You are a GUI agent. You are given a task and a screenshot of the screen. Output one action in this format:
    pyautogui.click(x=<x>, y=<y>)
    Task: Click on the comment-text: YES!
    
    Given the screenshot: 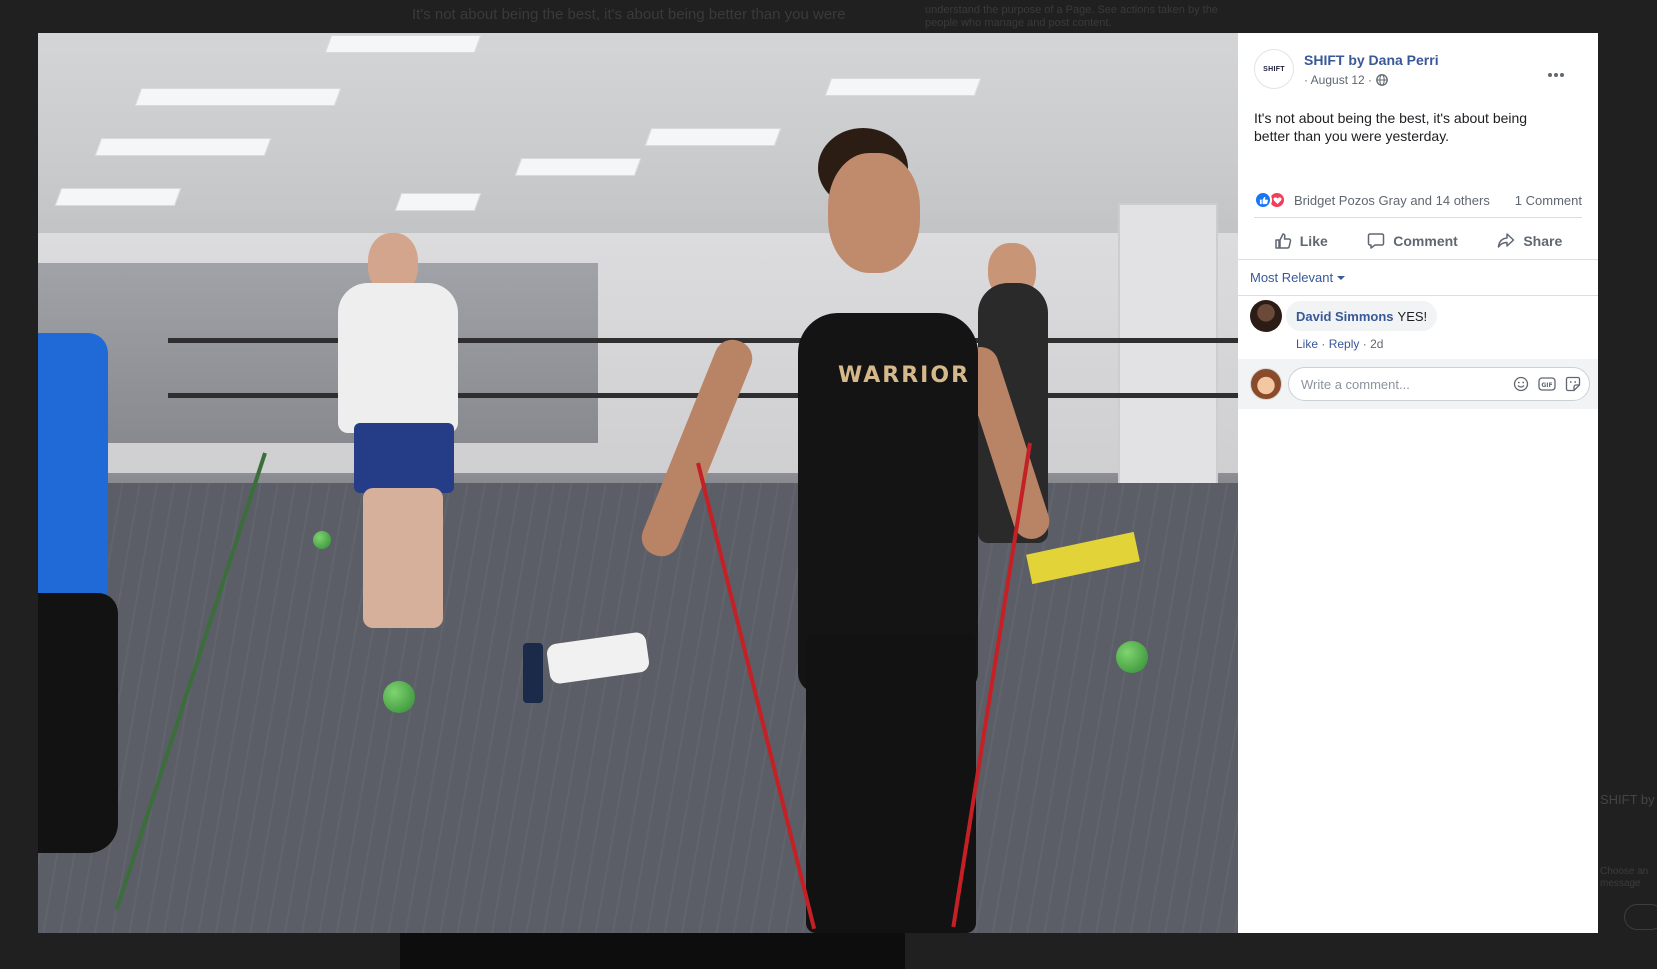 What is the action you would take?
    pyautogui.click(x=1412, y=316)
    